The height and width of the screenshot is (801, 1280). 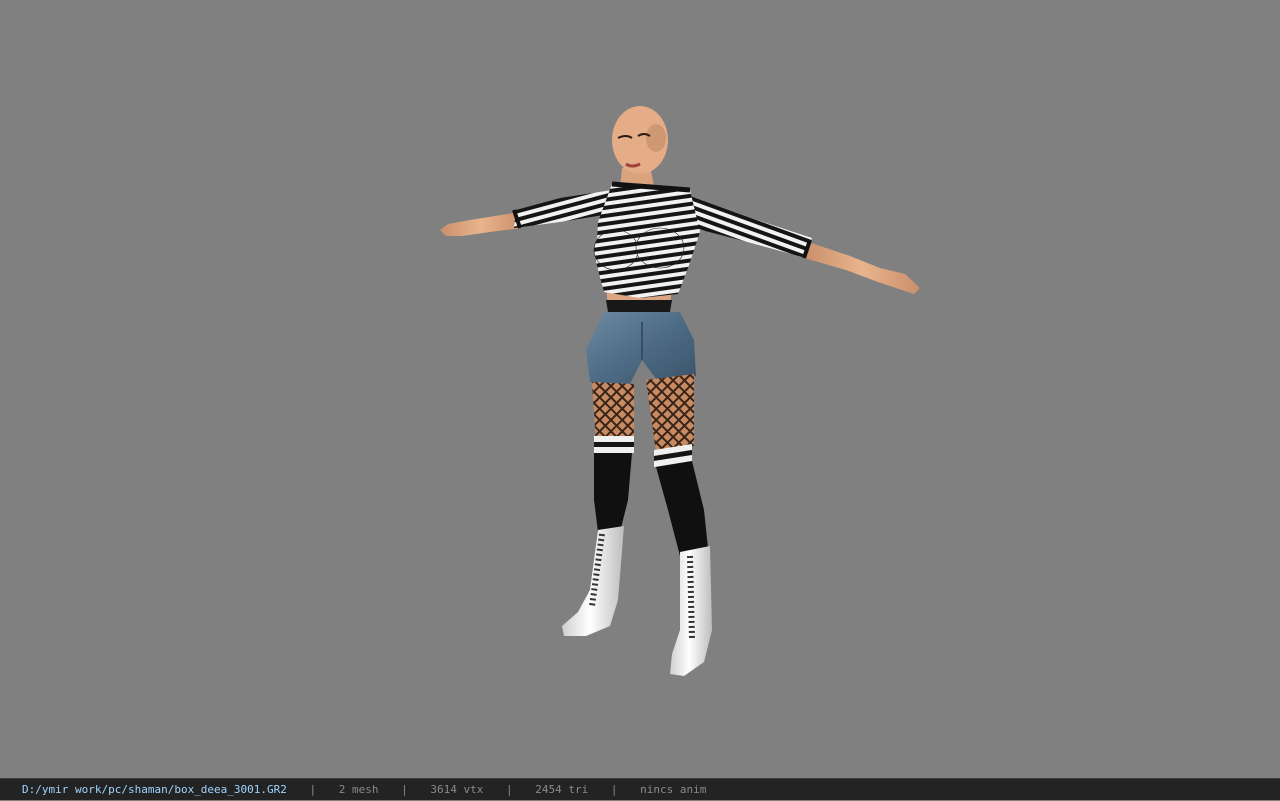 I want to click on right-arm, so click(x=803, y=245).